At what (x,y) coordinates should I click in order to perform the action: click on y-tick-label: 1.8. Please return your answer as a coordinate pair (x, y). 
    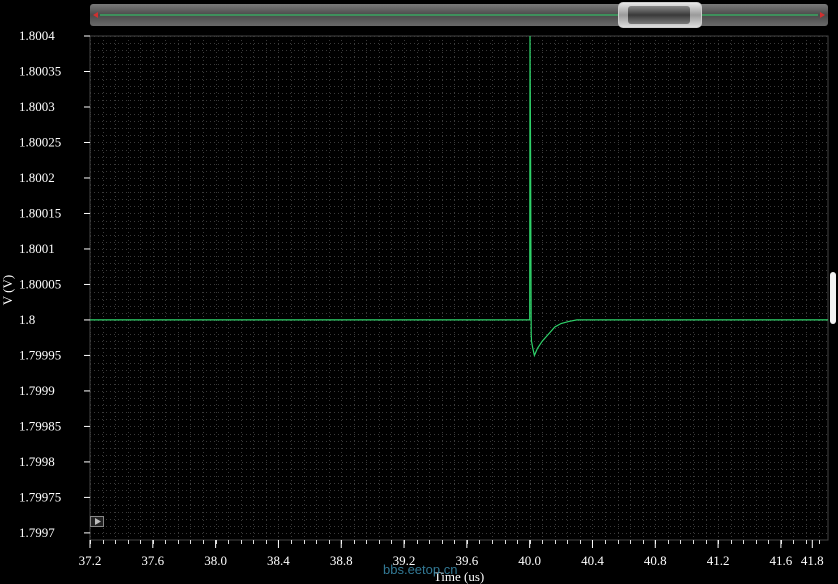
    Looking at the image, I should click on (27, 319).